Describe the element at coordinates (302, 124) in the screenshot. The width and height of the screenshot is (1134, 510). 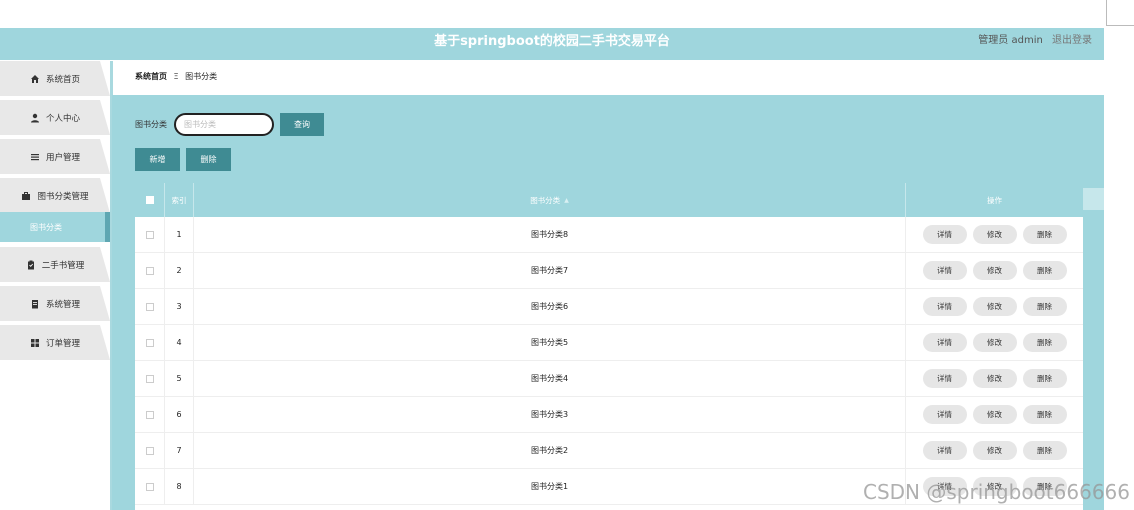
I see `search-button: 查询` at that location.